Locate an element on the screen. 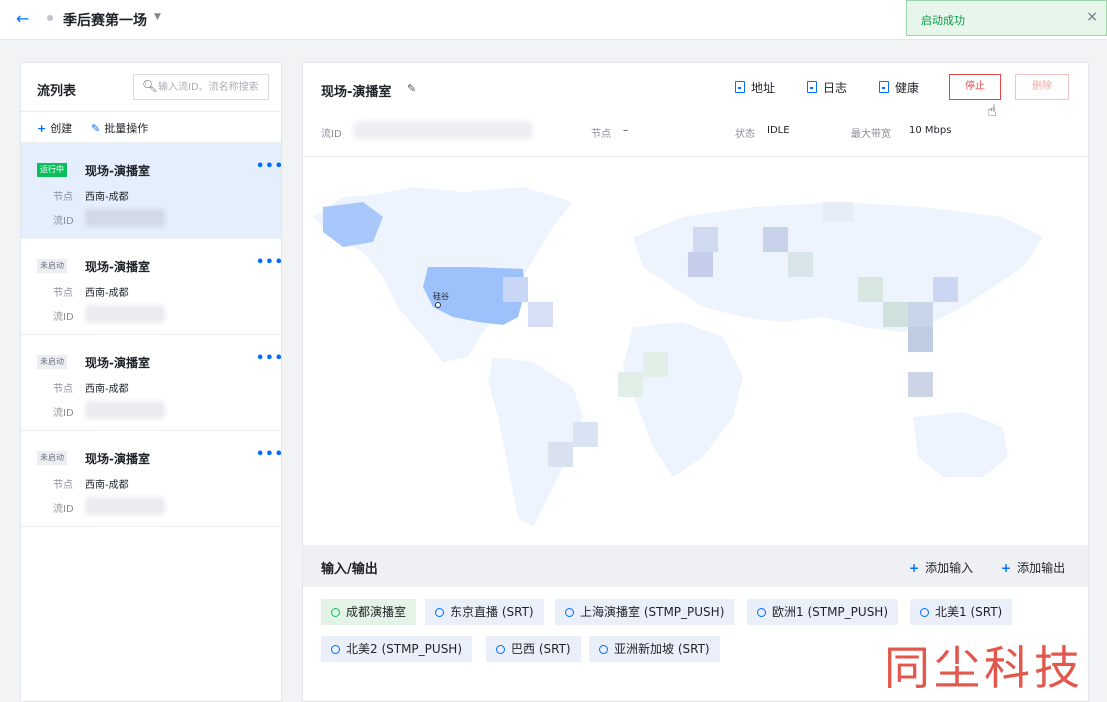  add-output-button: + 添加输出 is located at coordinates (1033, 567).